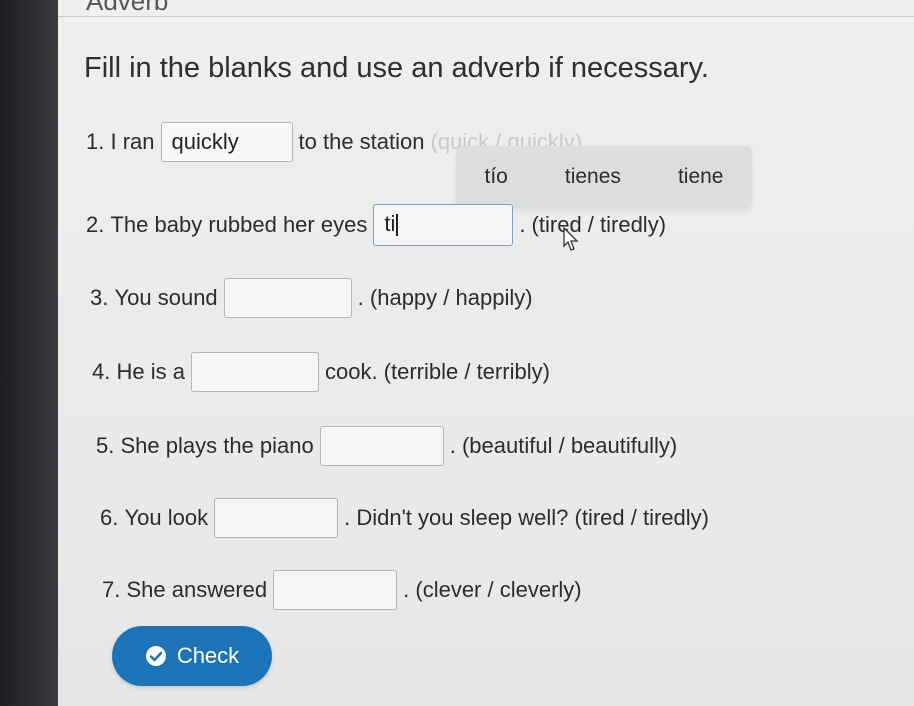  What do you see at coordinates (496, 177) in the screenshot?
I see `suggestion-1: tío` at bounding box center [496, 177].